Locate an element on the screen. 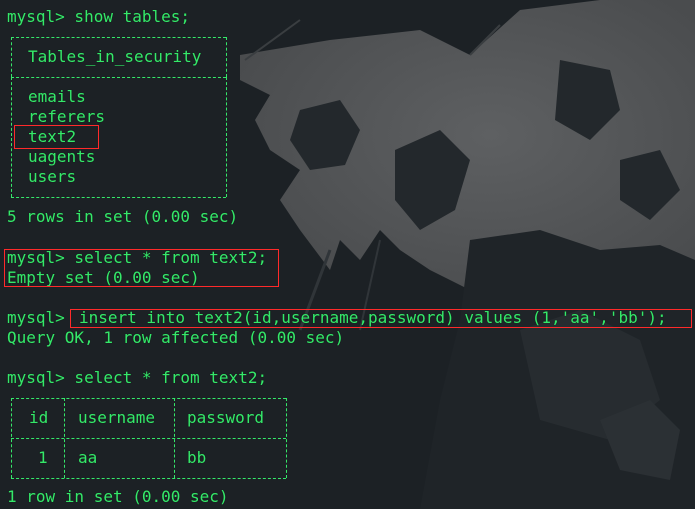 The height and width of the screenshot is (509, 695). command-select-rows: mysql> select * from text2; is located at coordinates (137, 377).